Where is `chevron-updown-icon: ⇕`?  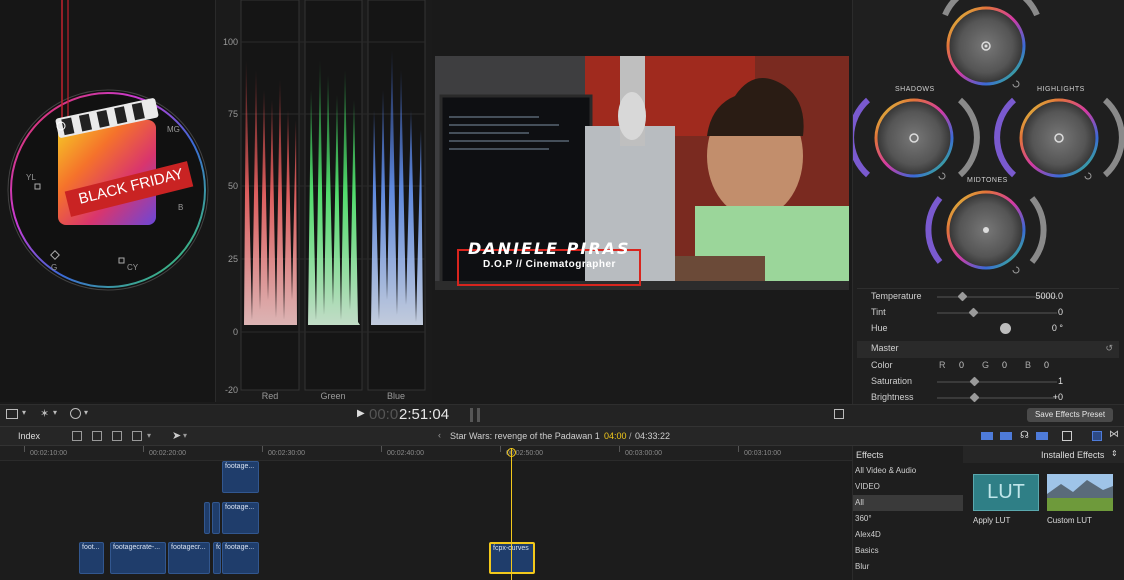 chevron-updown-icon: ⇕ is located at coordinates (1114, 453).